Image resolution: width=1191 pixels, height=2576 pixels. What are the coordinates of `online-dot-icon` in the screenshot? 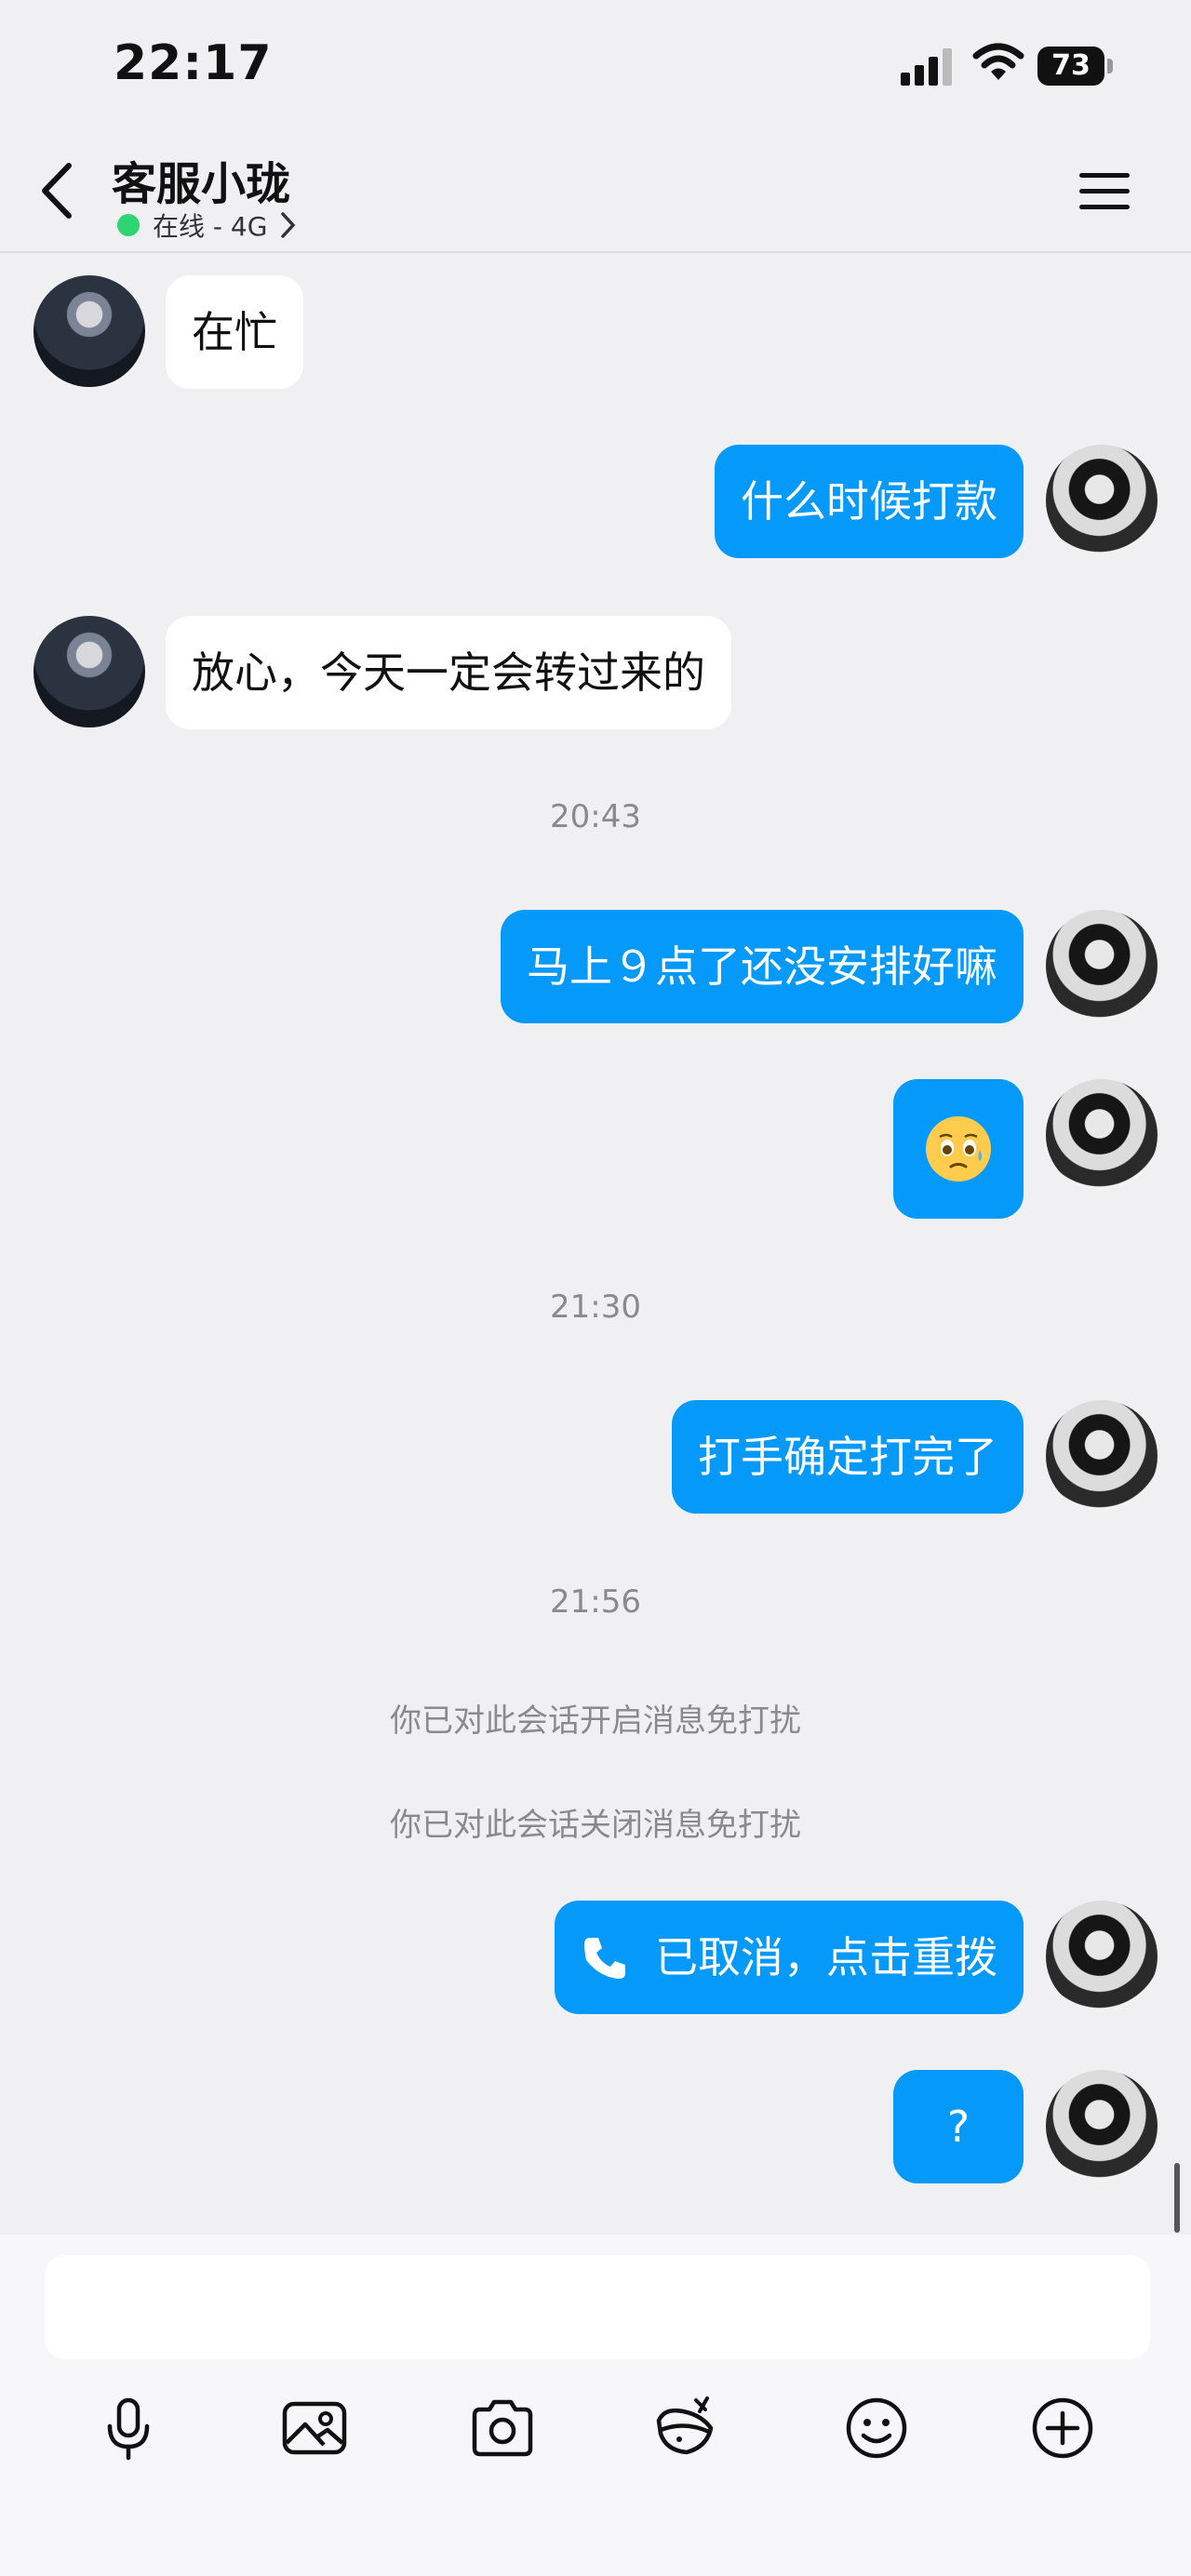 It's located at (128, 225).